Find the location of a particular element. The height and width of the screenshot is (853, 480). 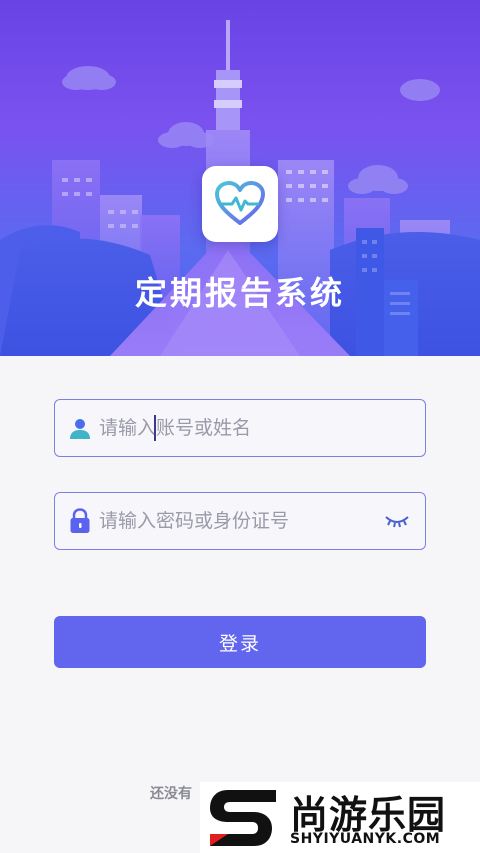

lock-icon is located at coordinates (80, 521).